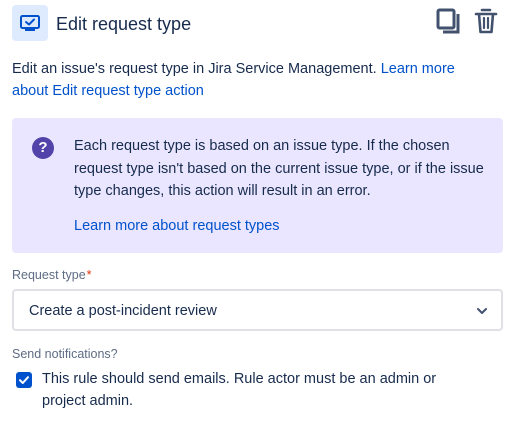  I want to click on check-icon, so click(24, 380).